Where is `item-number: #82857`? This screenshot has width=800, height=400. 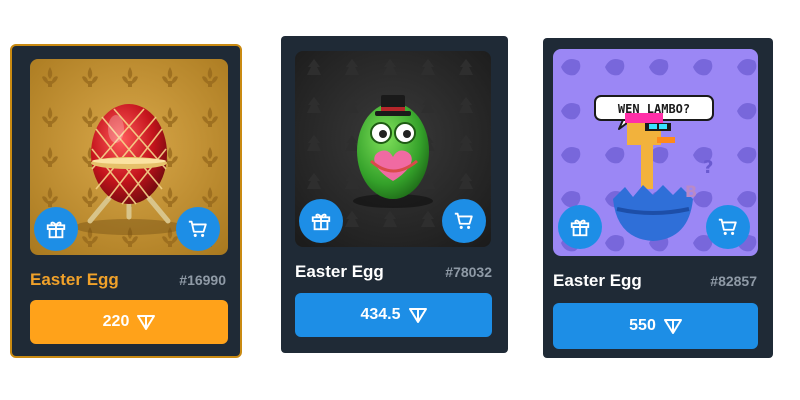
item-number: #82857 is located at coordinates (733, 281).